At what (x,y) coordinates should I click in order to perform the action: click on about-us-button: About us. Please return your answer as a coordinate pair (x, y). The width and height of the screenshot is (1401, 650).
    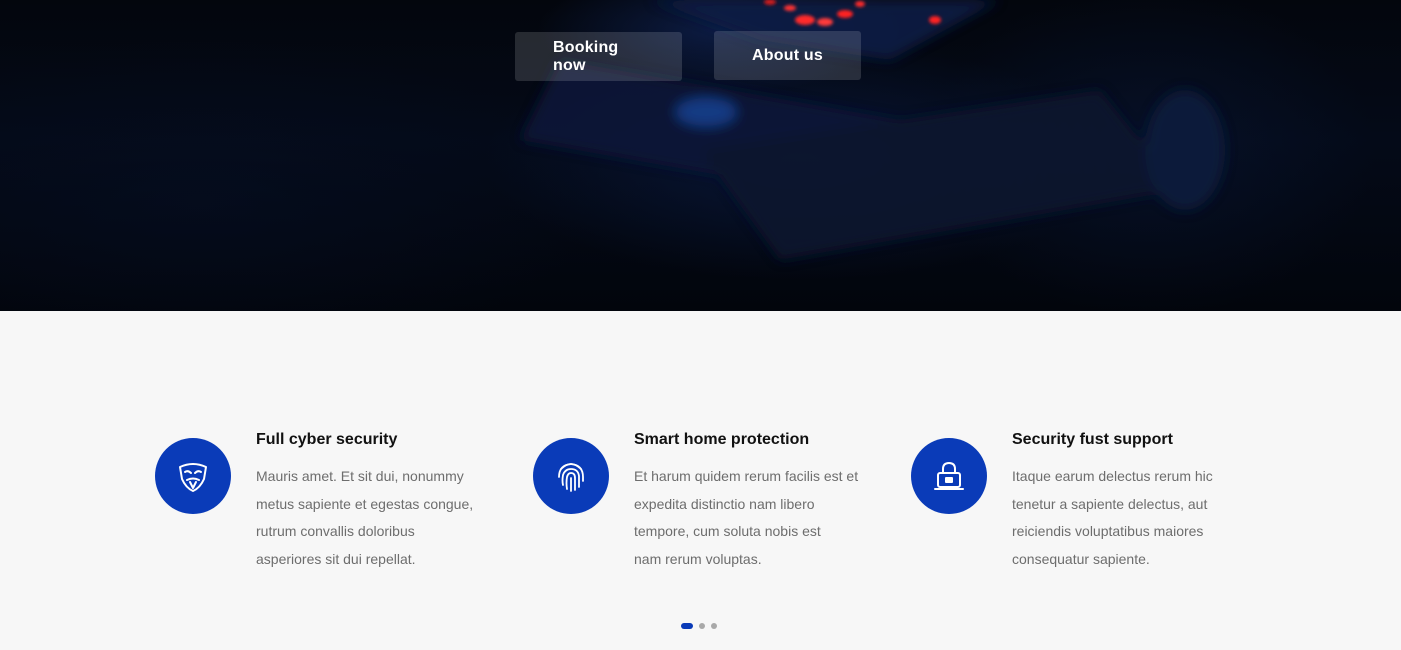
    Looking at the image, I should click on (787, 55).